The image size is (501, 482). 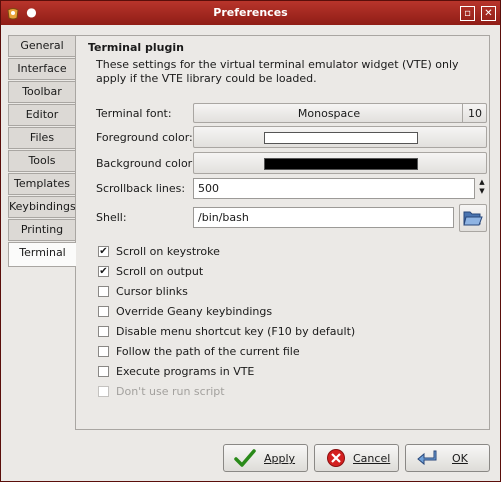 What do you see at coordinates (41, 115) in the screenshot?
I see `tab-editor: Editor` at bounding box center [41, 115].